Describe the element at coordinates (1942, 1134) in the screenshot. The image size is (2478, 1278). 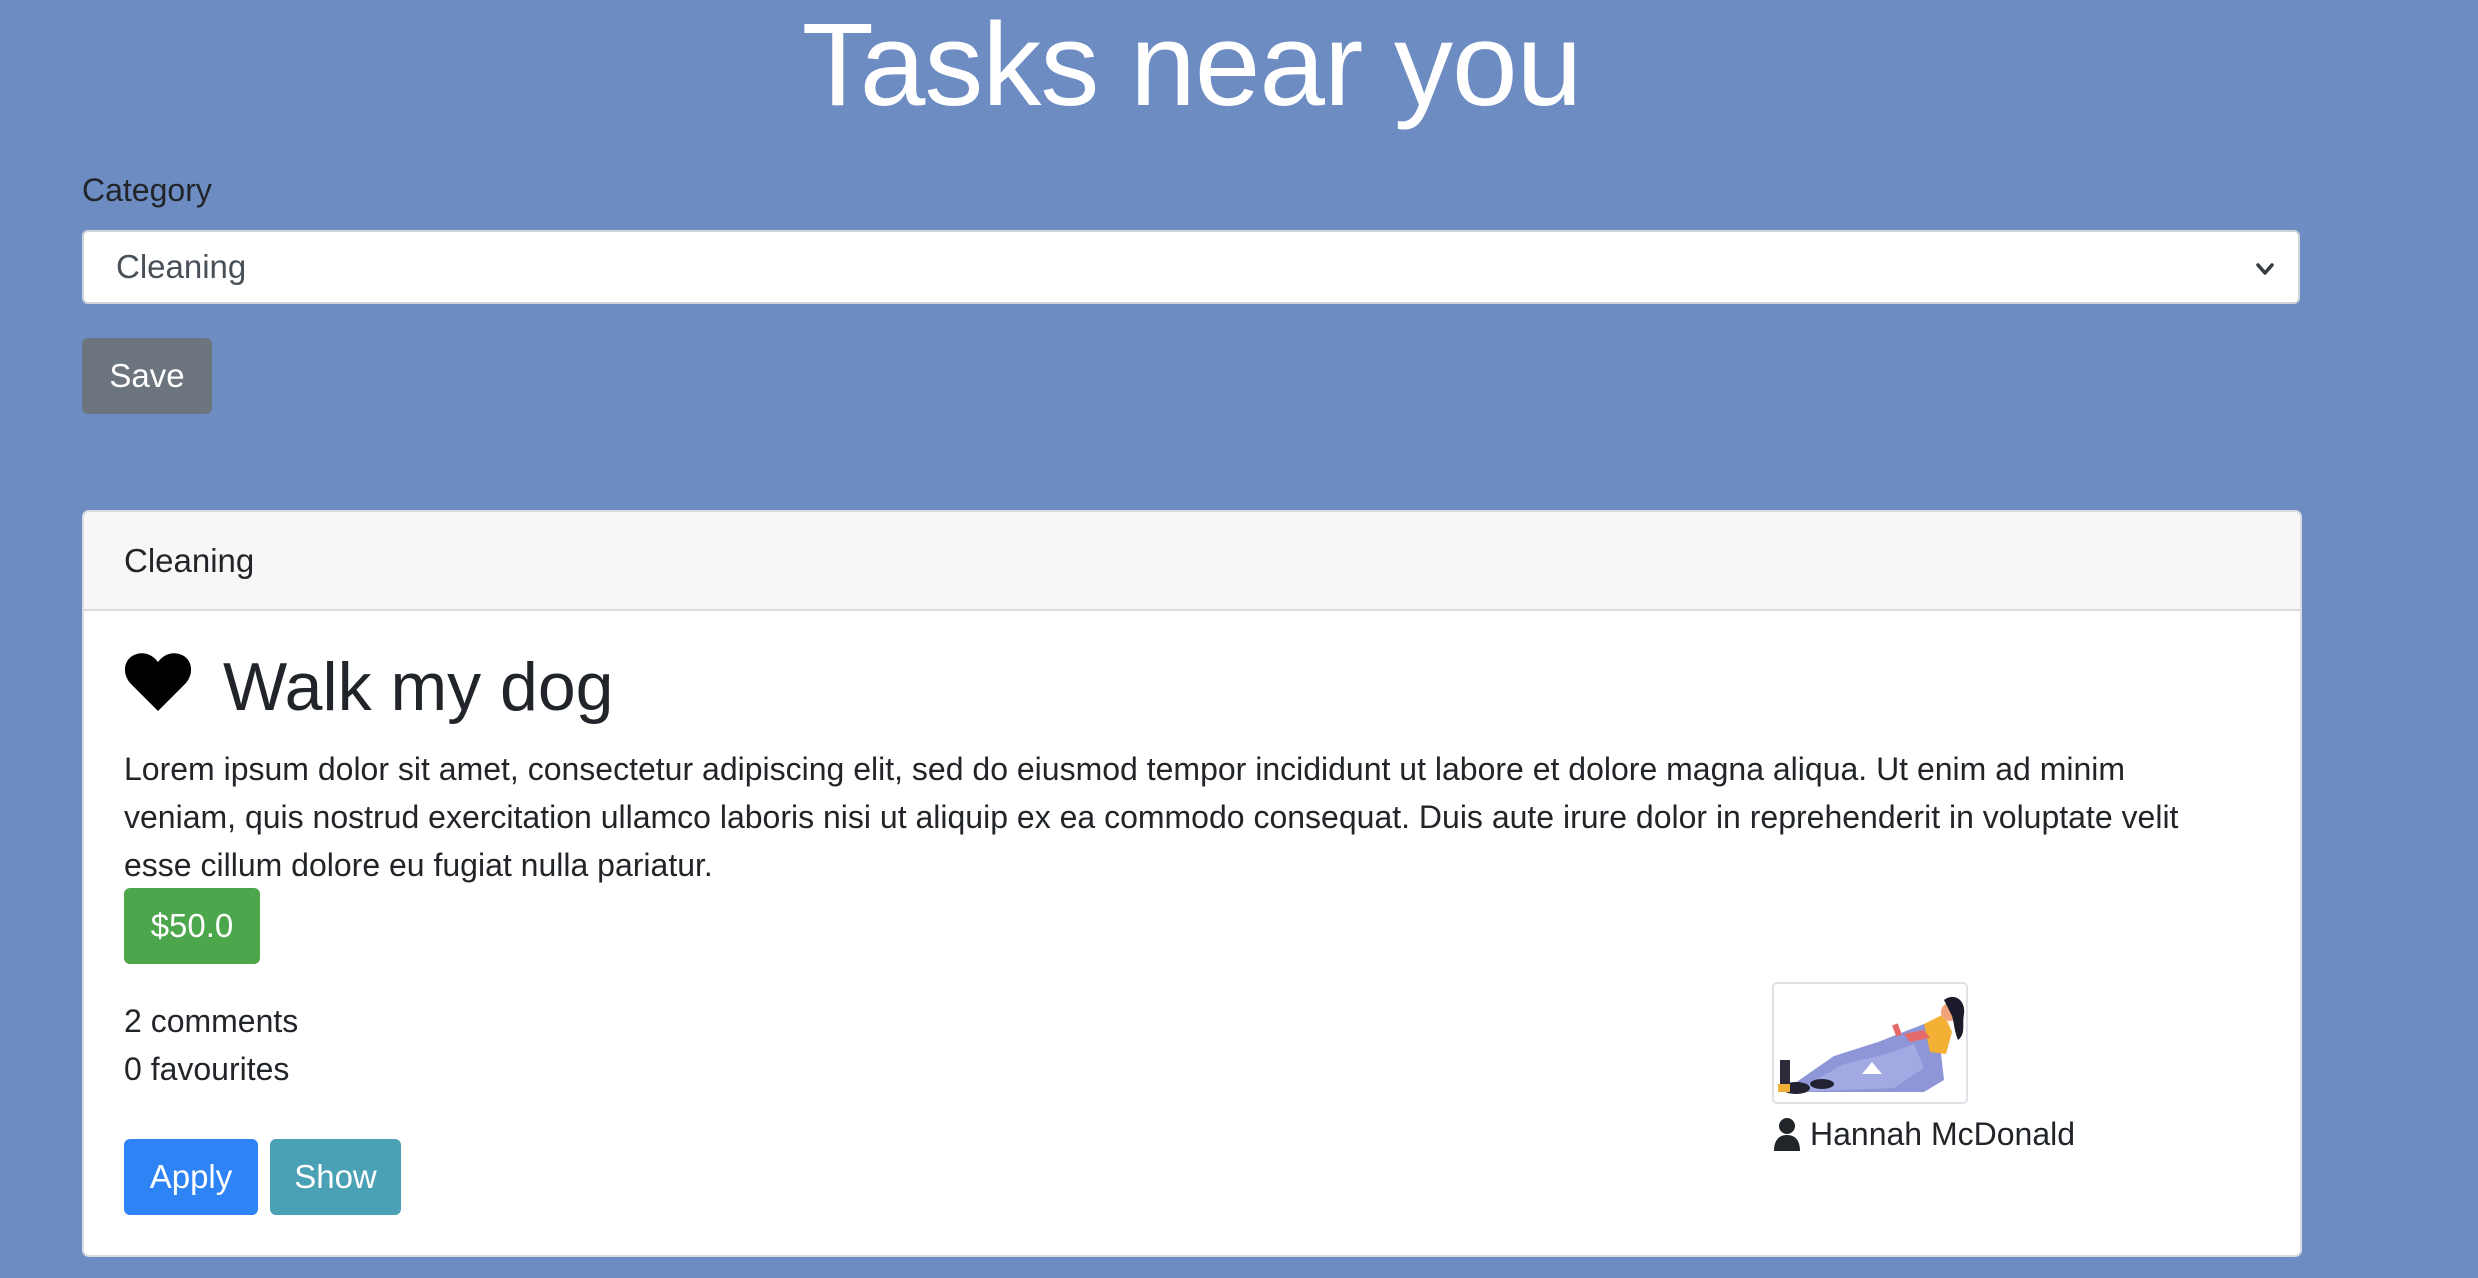
I see `author-name: Hannah McDonald` at that location.